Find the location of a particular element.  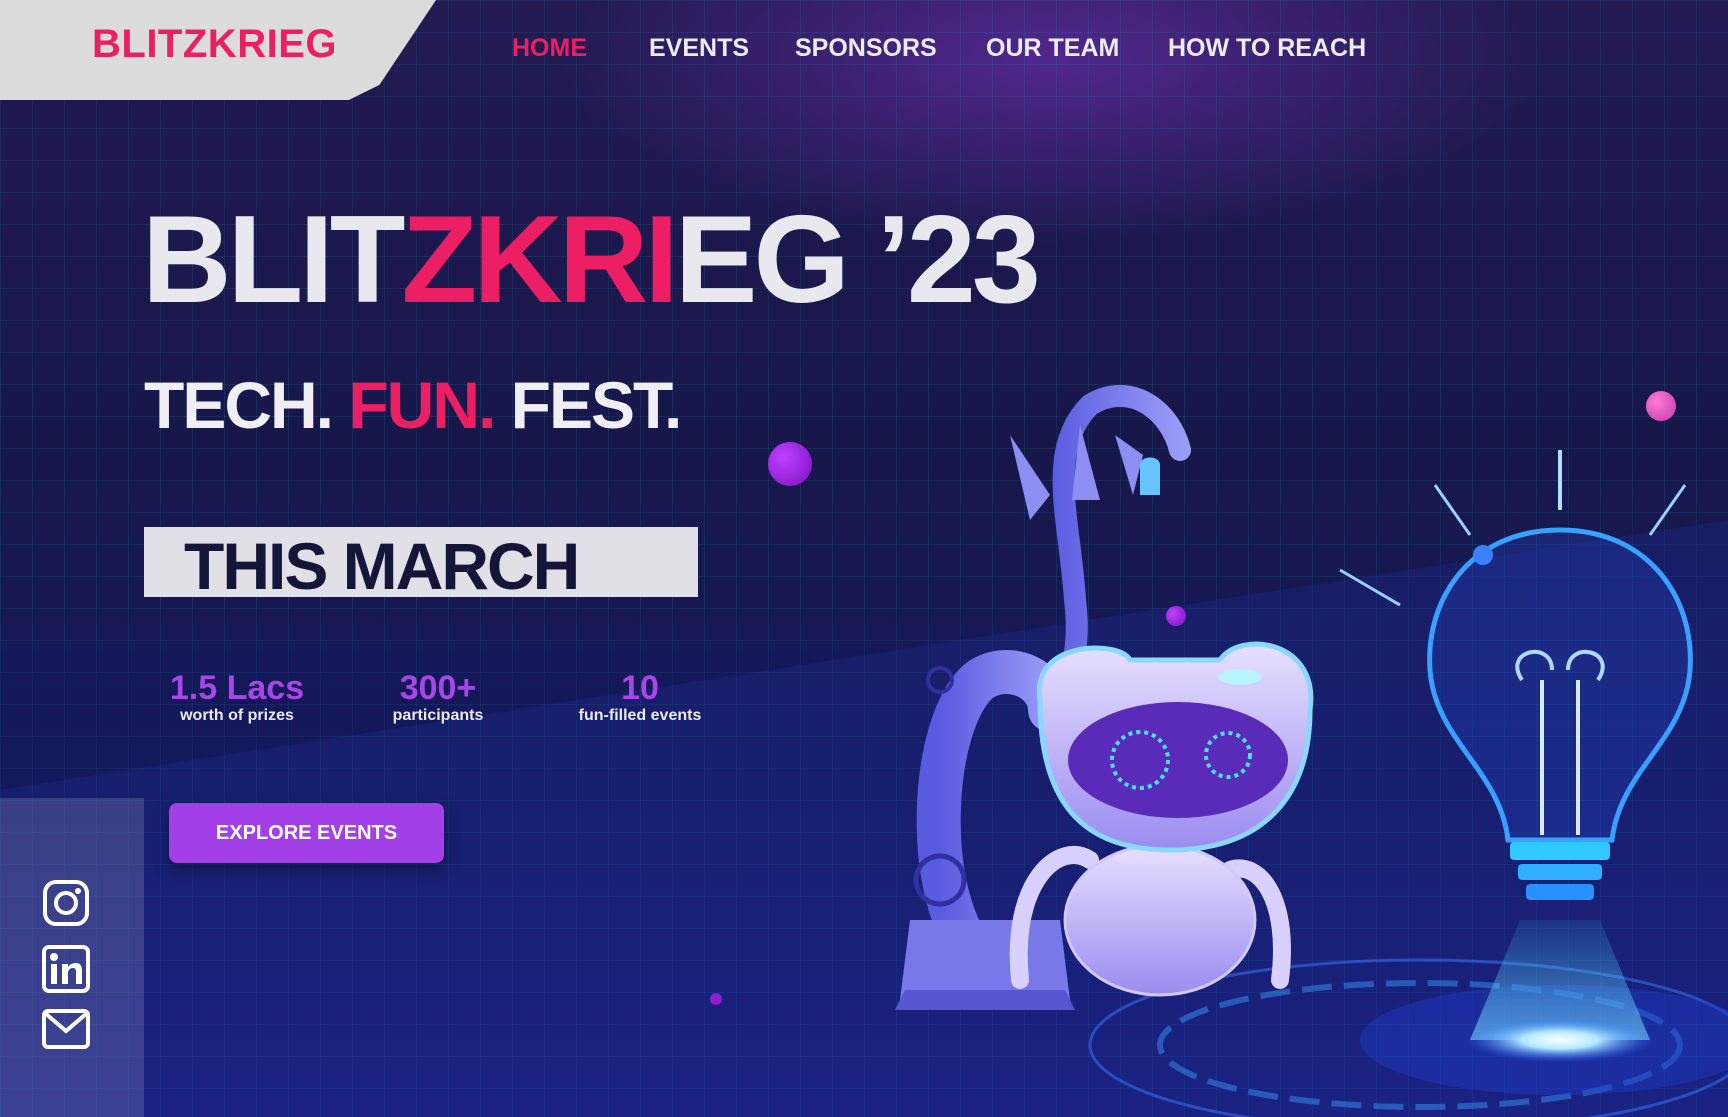

mail-icon is located at coordinates (66, 1029).